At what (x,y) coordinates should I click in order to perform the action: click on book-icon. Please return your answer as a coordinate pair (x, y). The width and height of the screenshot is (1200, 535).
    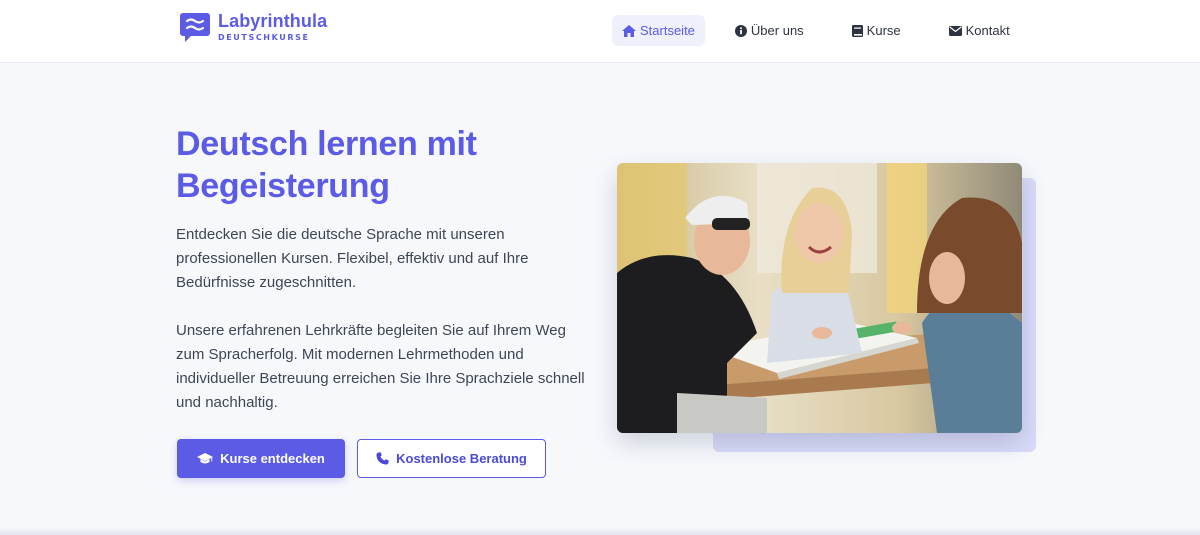
    Looking at the image, I should click on (857, 30).